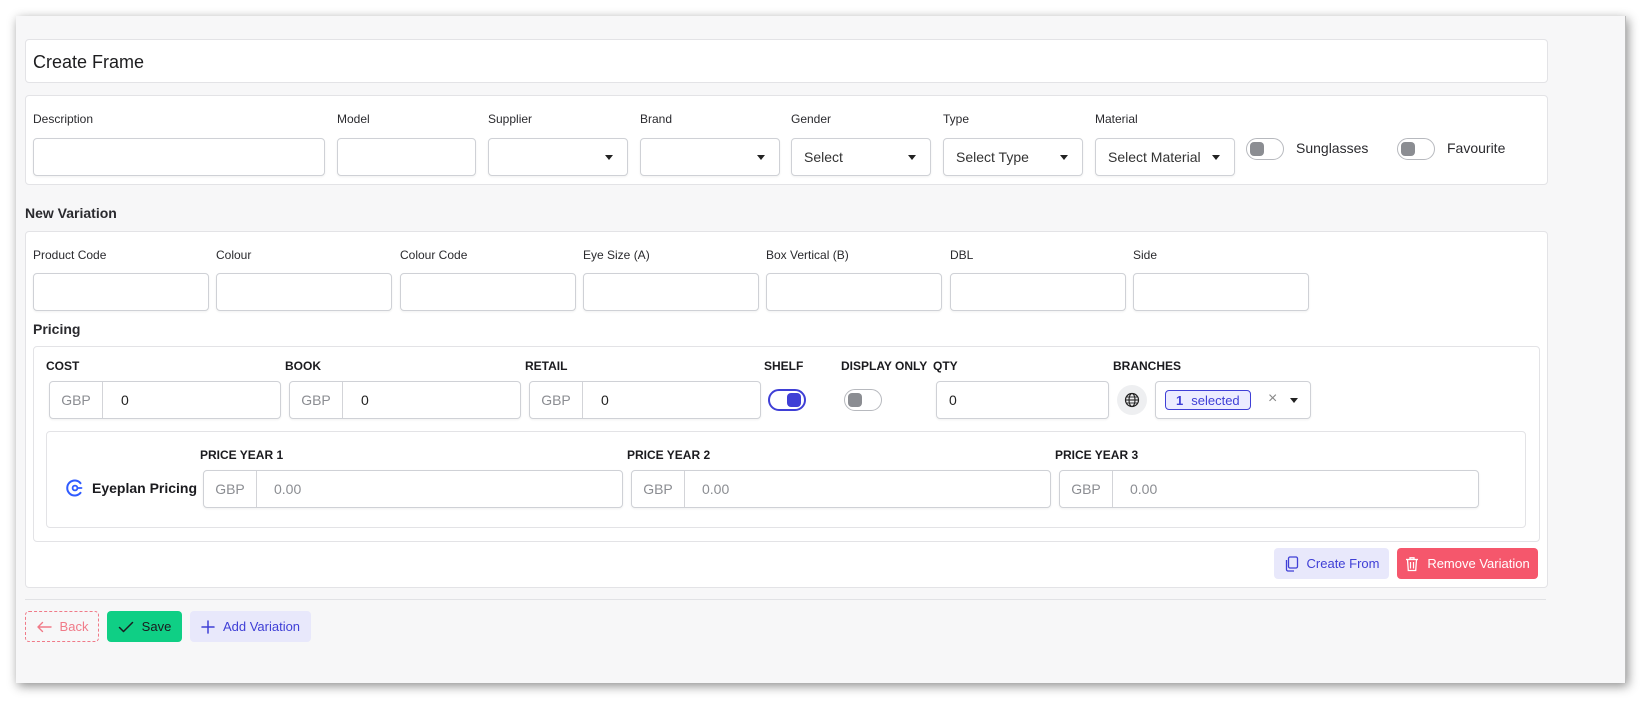 Image resolution: width=1642 pixels, height=719 pixels. I want to click on colour-code-input, so click(488, 292).